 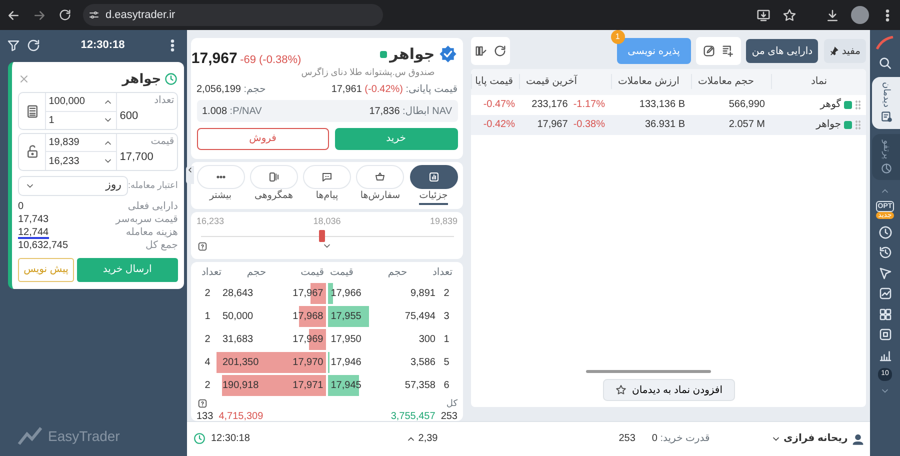 What do you see at coordinates (384, 90) in the screenshot?
I see `final-change: (-0.42%)` at bounding box center [384, 90].